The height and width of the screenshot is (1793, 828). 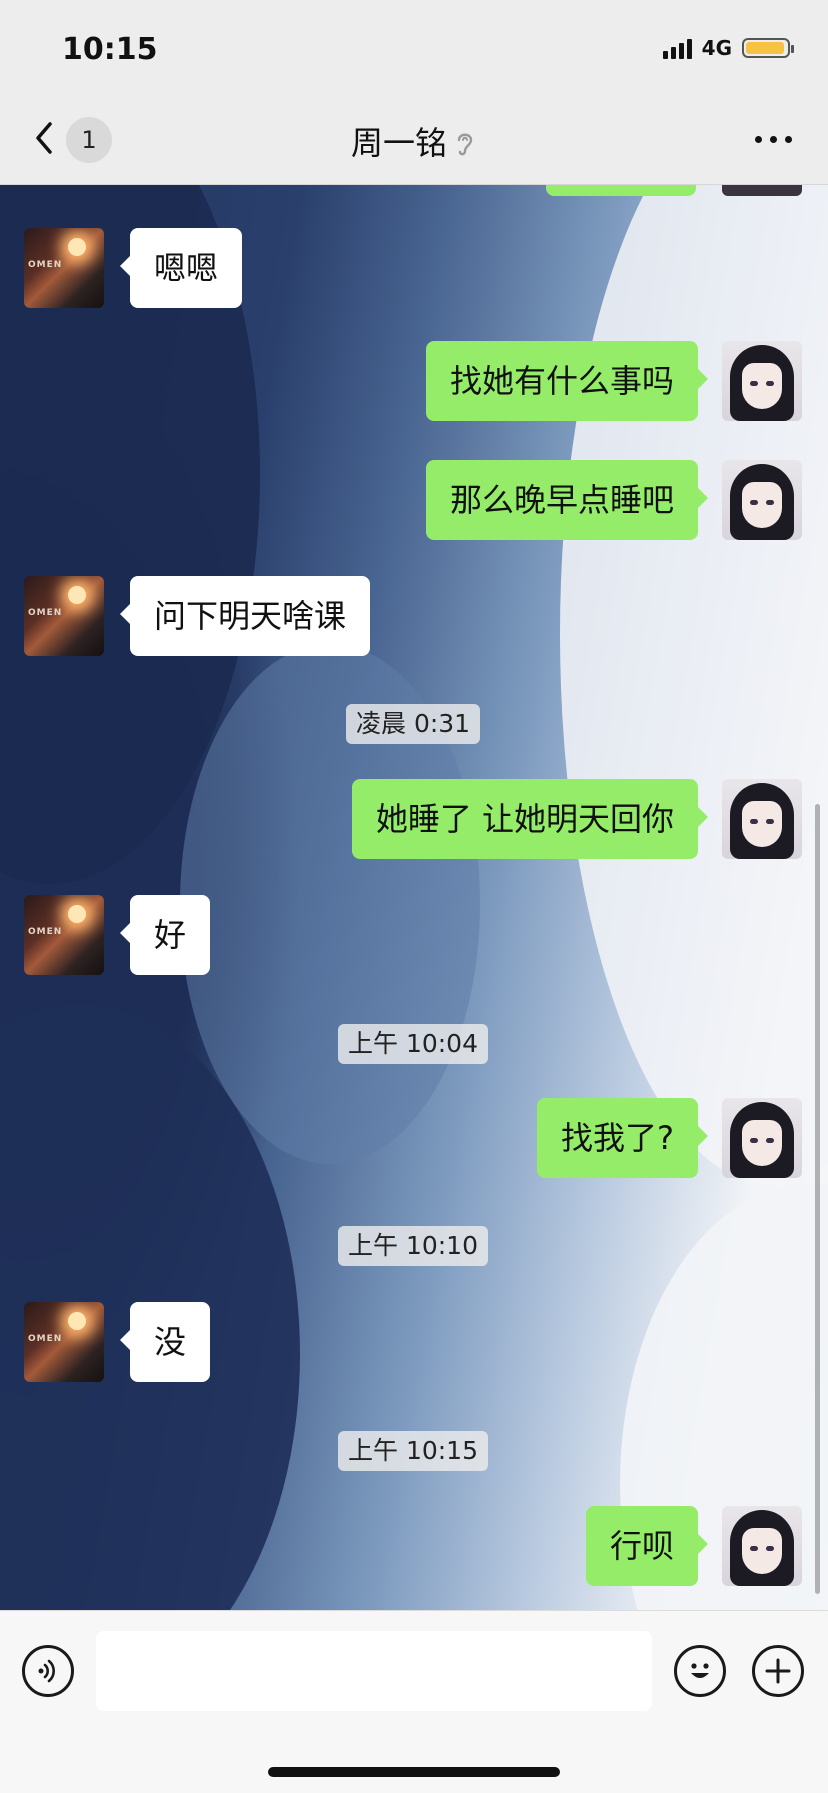 I want to click on battery-icon, so click(x=768, y=48).